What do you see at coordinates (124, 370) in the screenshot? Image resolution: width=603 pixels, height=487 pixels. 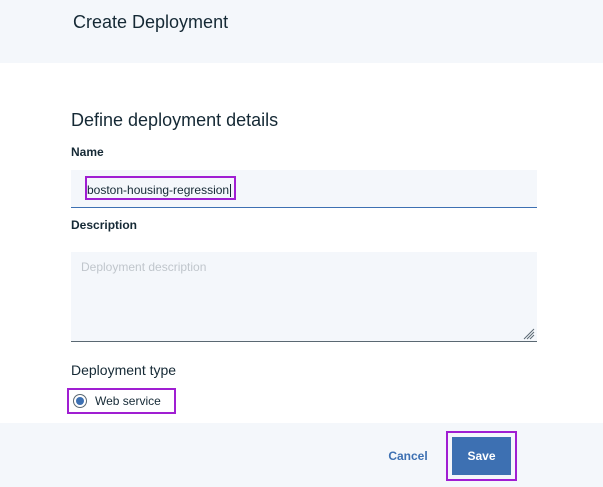 I see `deployment-type-label: Deployment type` at bounding box center [124, 370].